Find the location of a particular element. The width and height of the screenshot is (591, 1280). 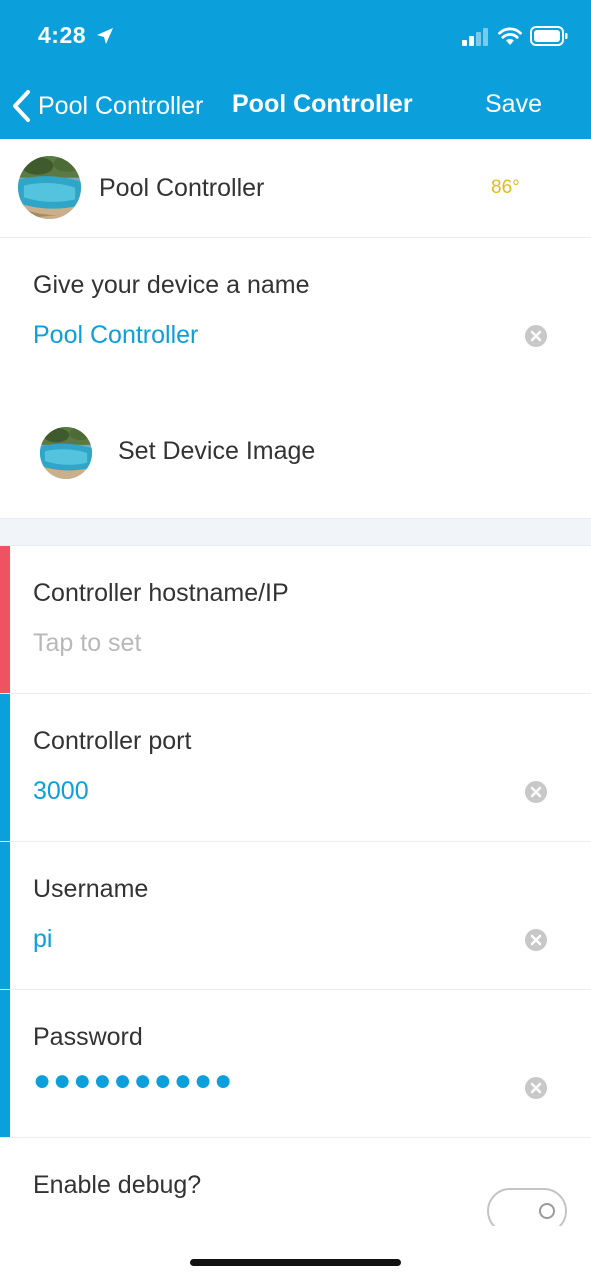

device-name: Pool Controller is located at coordinates (182, 188).